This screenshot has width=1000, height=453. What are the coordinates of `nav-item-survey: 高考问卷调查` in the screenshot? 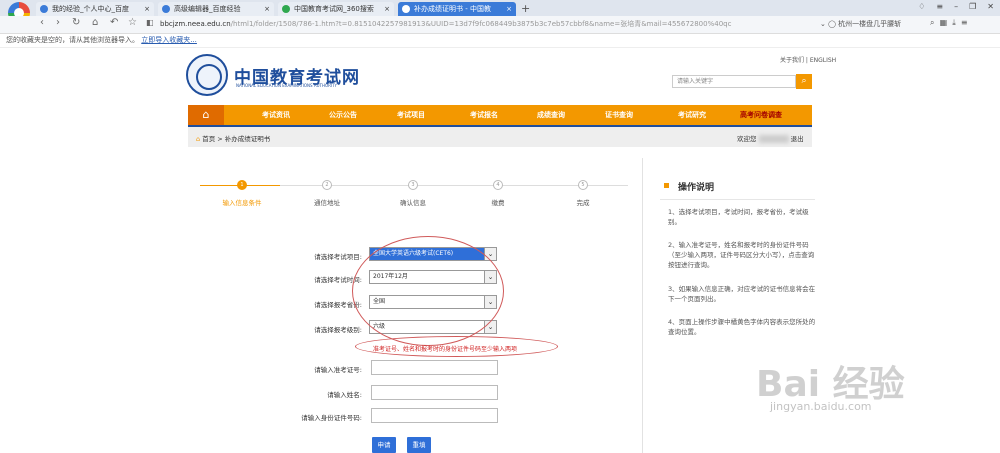 It's located at (761, 115).